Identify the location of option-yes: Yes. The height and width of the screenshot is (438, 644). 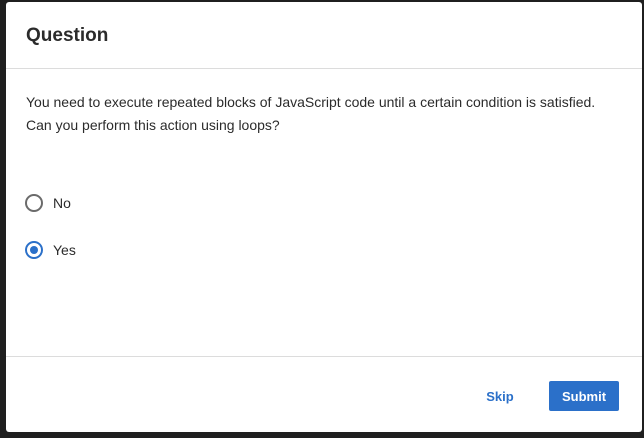
(50, 250).